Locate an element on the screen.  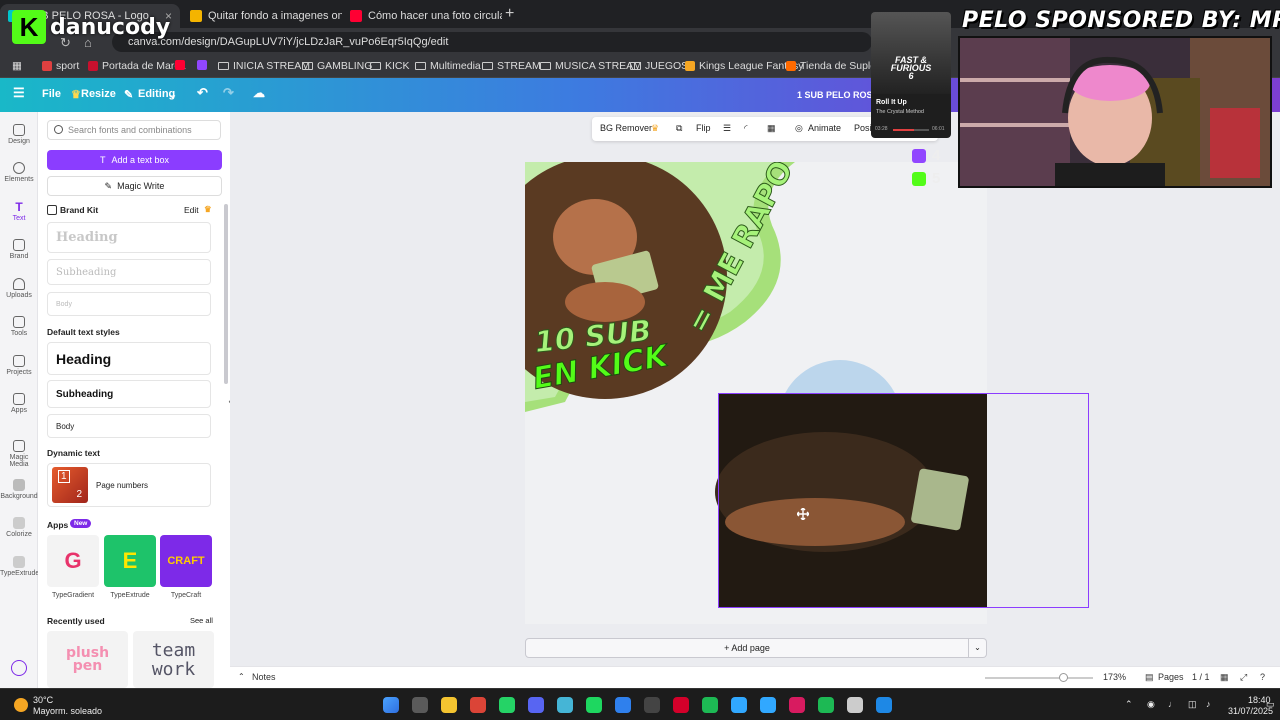
tray-chevron-up-icon: ⌃ is located at coordinates (1129, 704).